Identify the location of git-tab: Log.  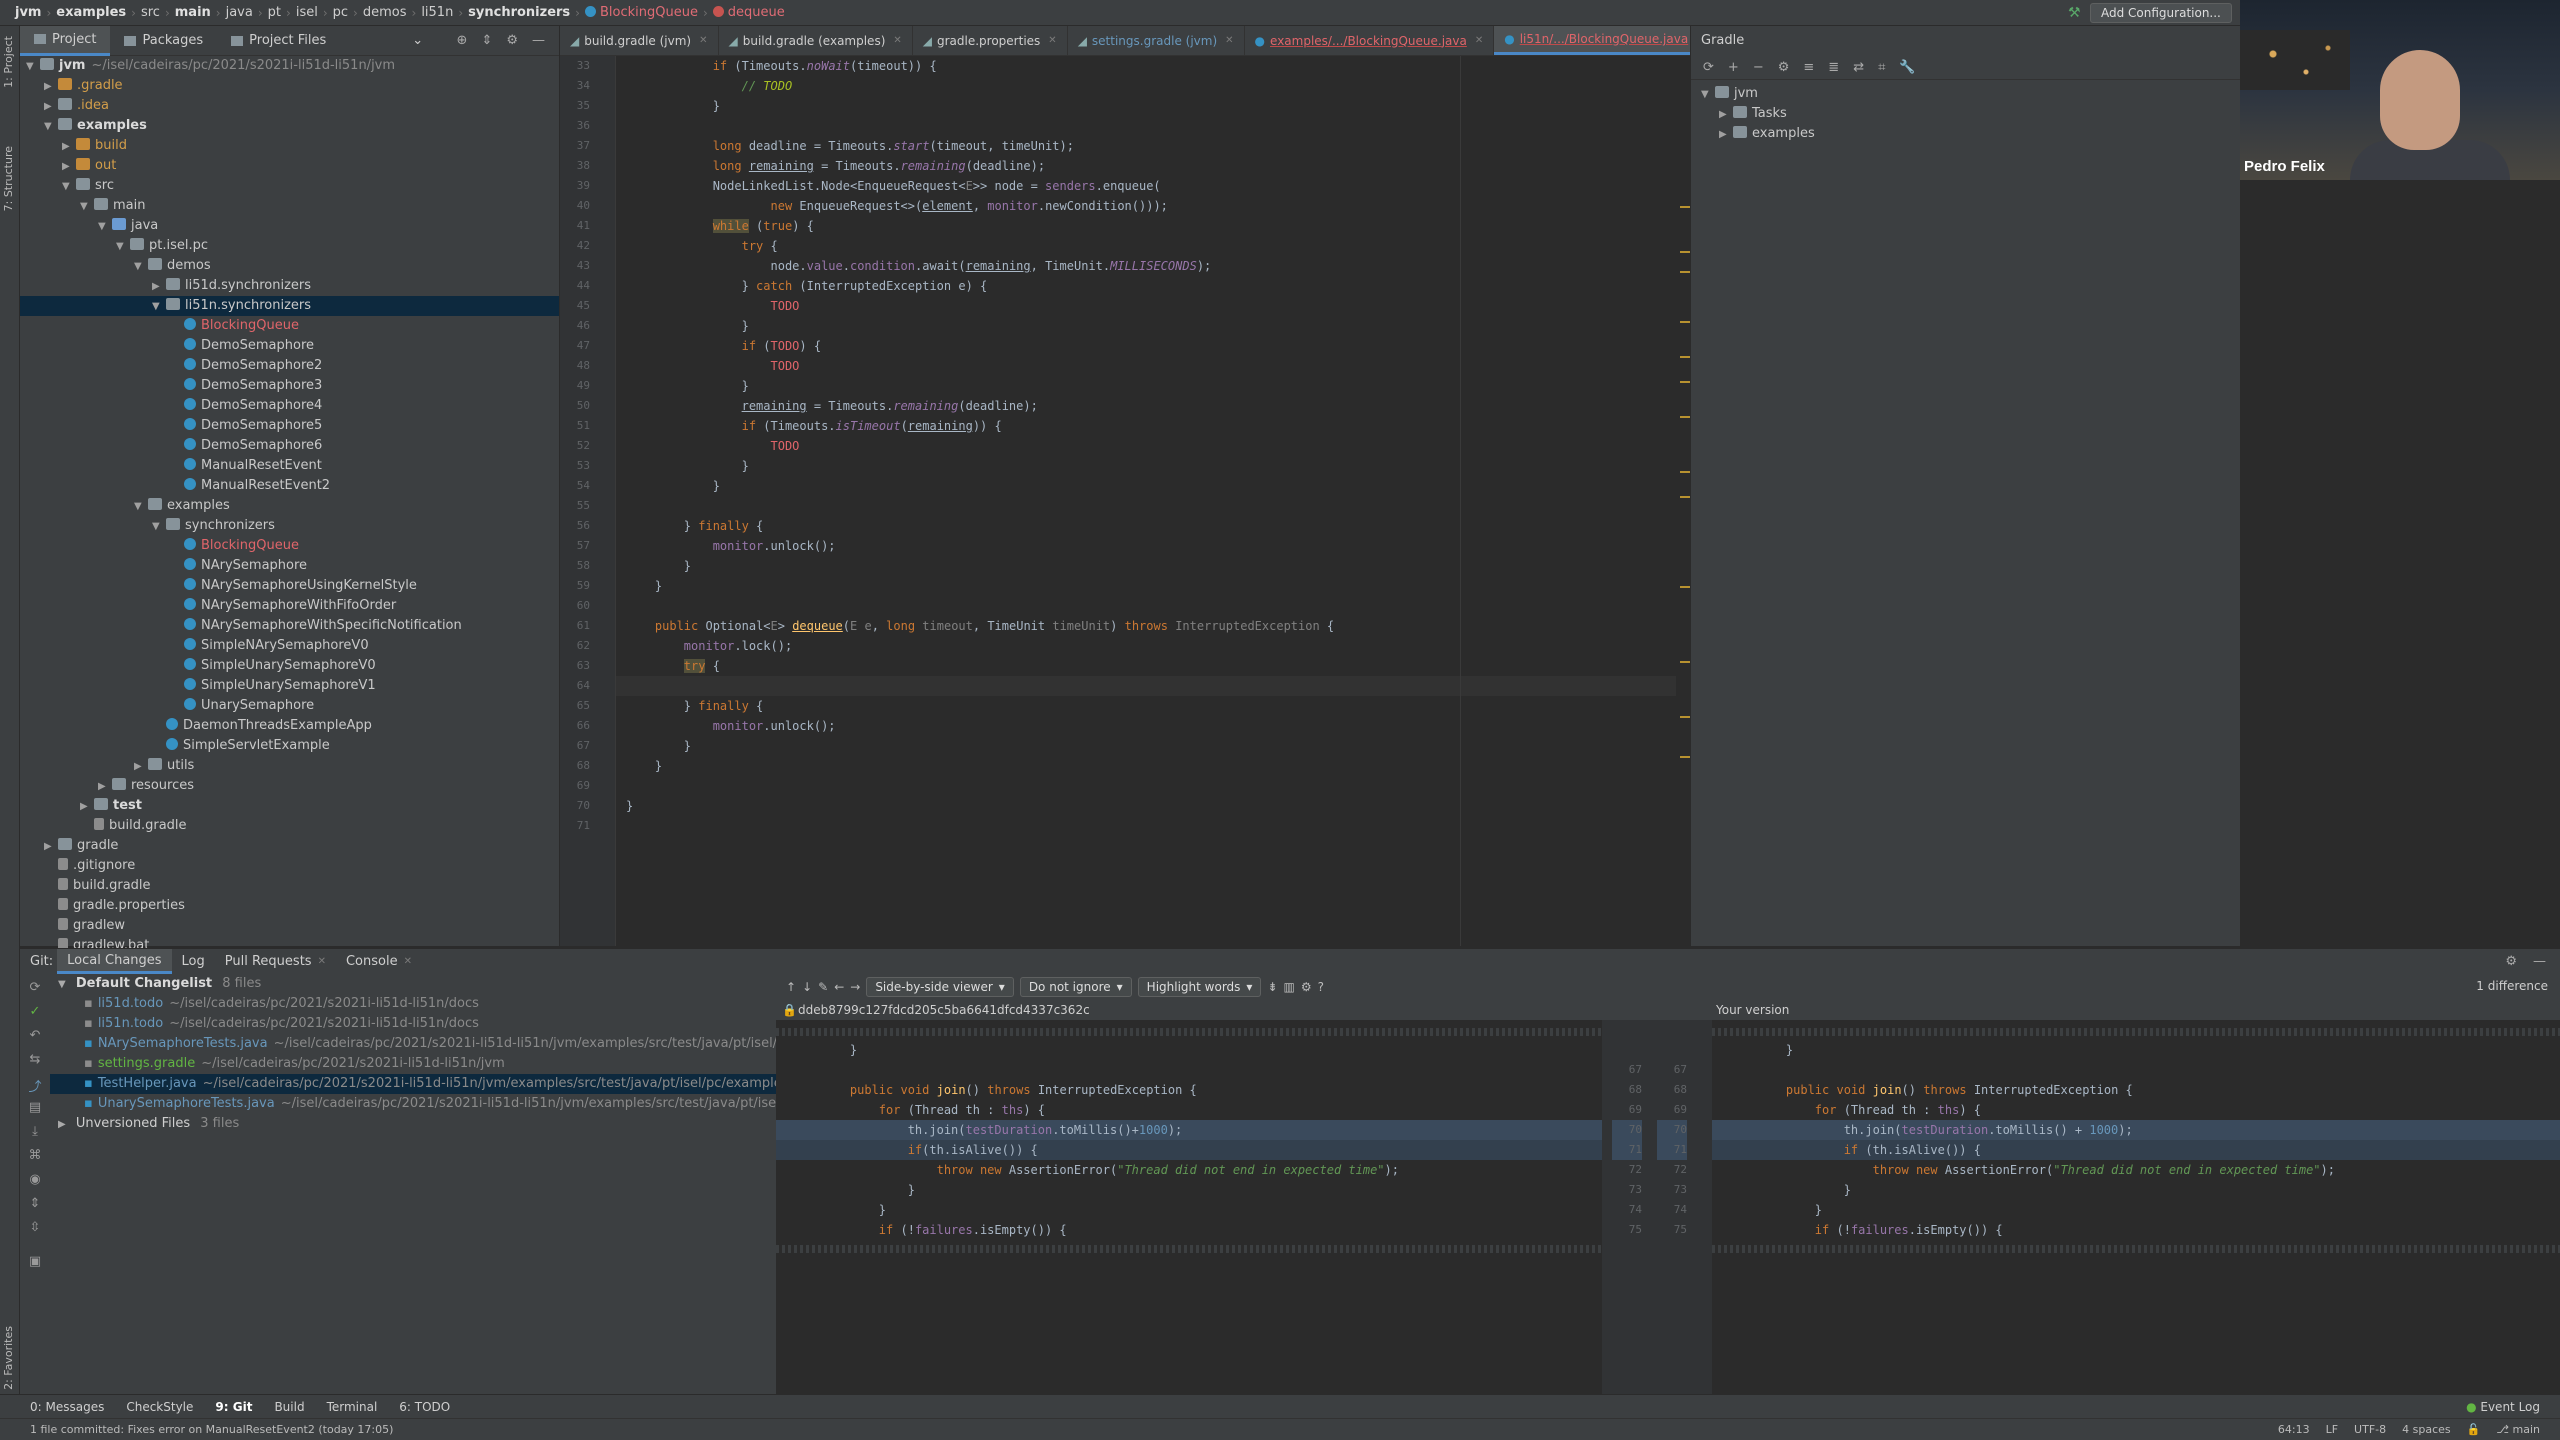
(193, 961).